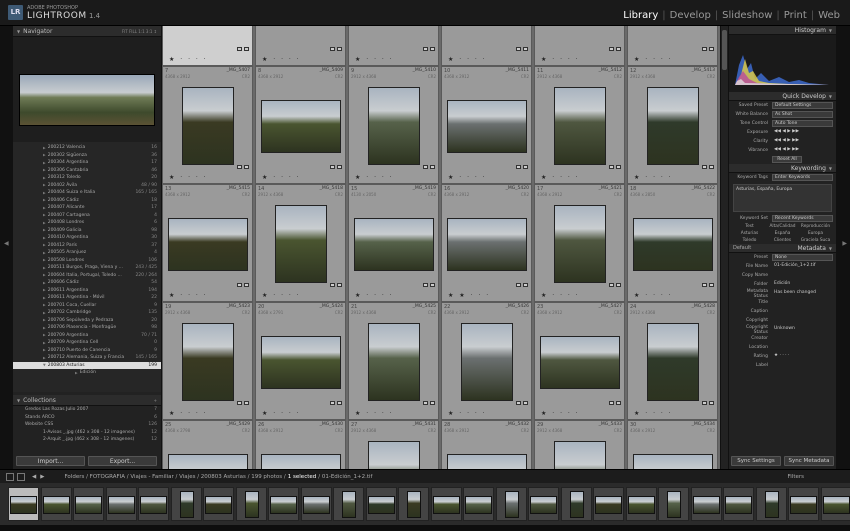 This screenshot has width=850, height=531. I want to click on scroll-thumb, so click(724, 50).